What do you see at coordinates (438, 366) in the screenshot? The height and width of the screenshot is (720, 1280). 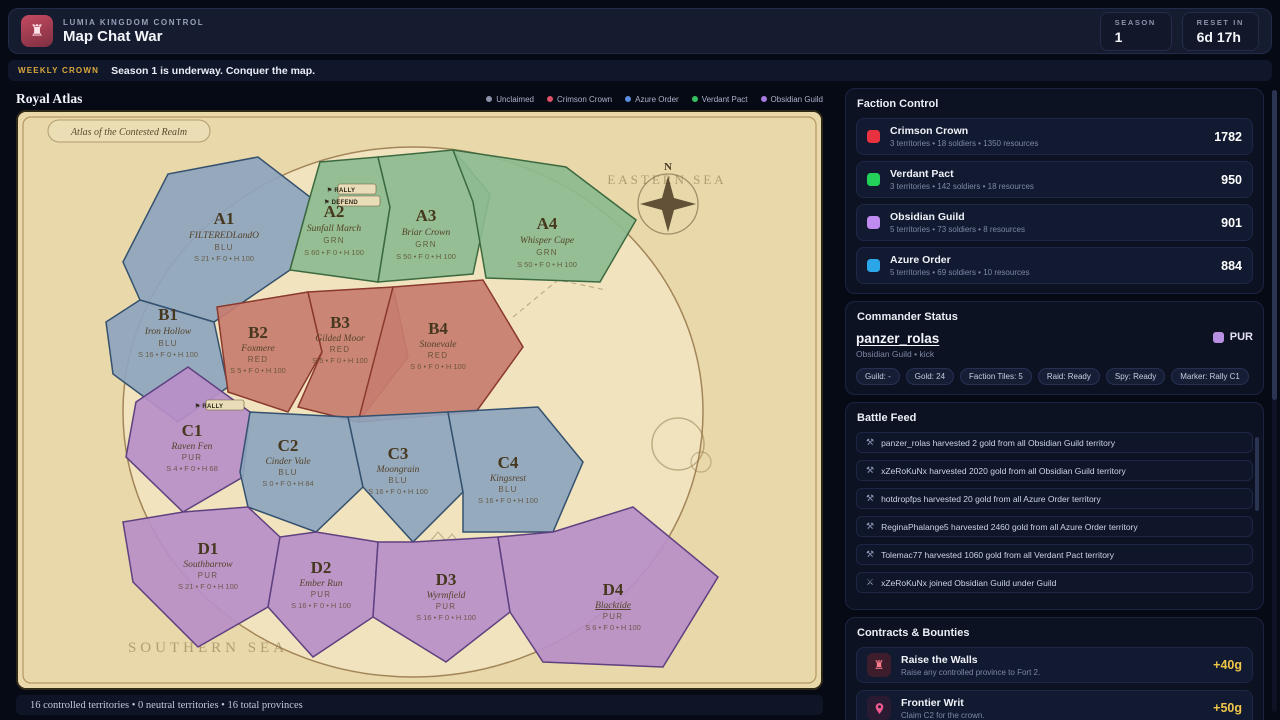 I see `svg-text: S 6 • F 0 • H 100` at bounding box center [438, 366].